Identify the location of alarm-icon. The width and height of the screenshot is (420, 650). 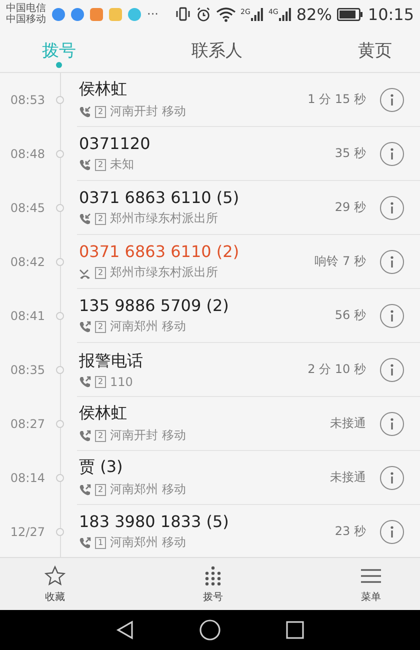
(203, 14).